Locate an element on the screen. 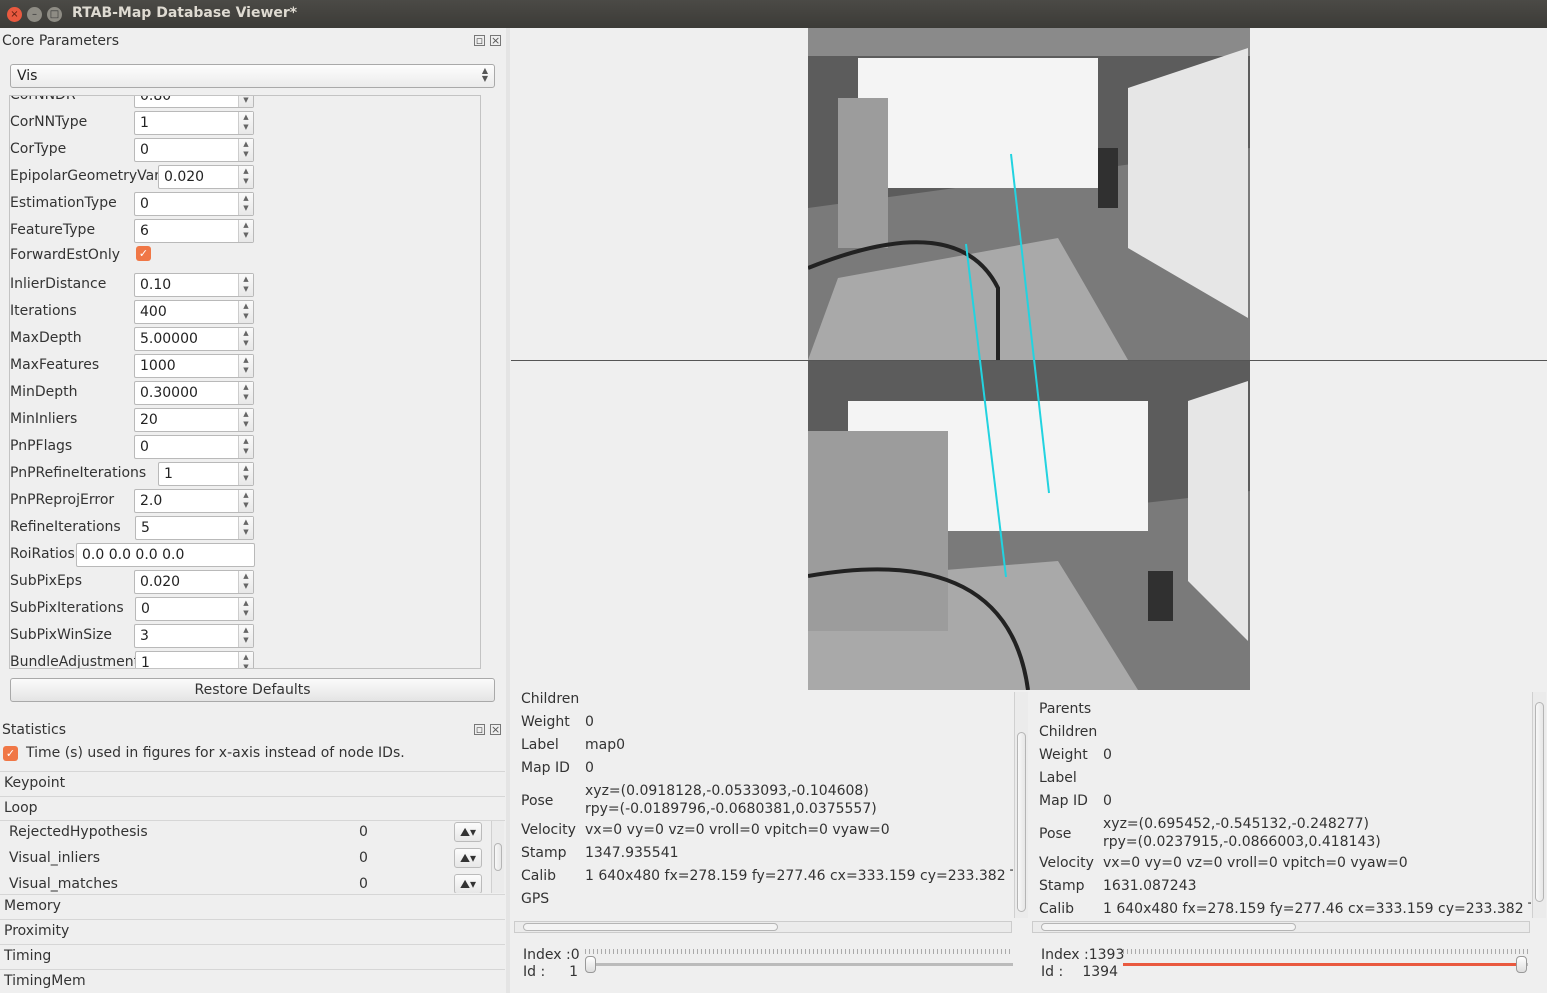  param-value: 0.020 is located at coordinates (160, 582).